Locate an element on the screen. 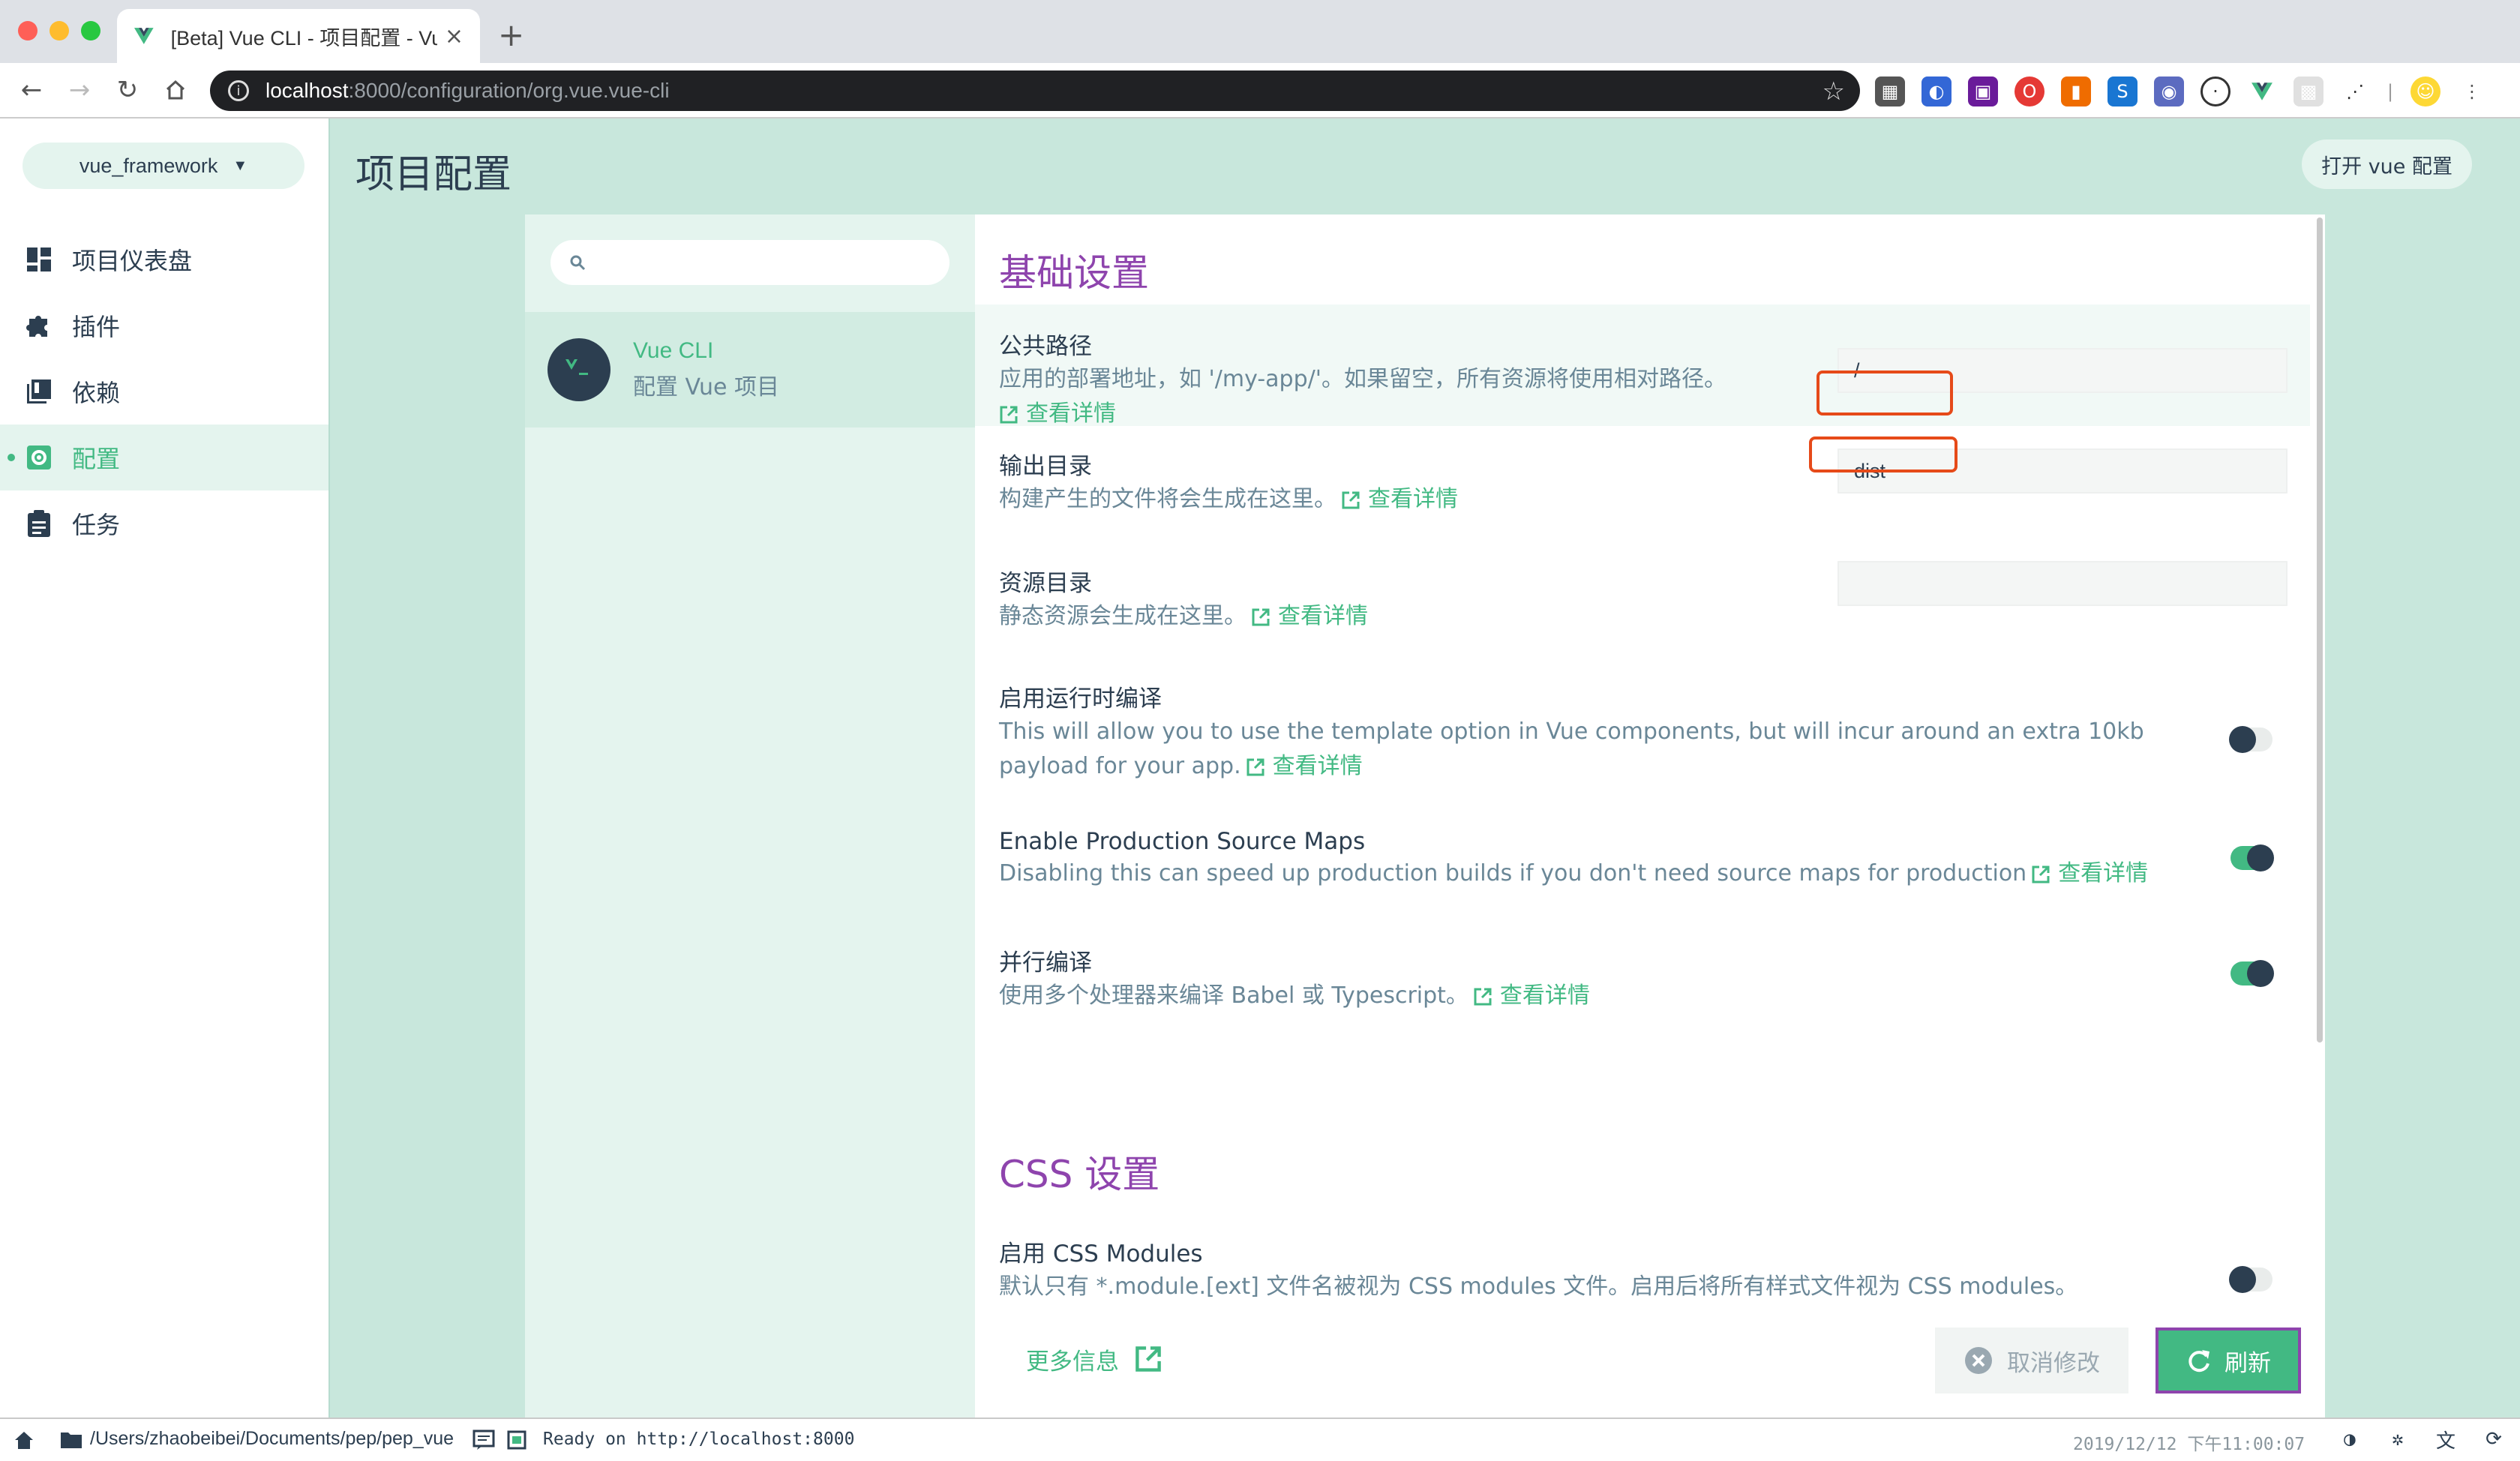 This screenshot has width=2520, height=1461. bookmark-star-icon: ☆ is located at coordinates (1833, 91).